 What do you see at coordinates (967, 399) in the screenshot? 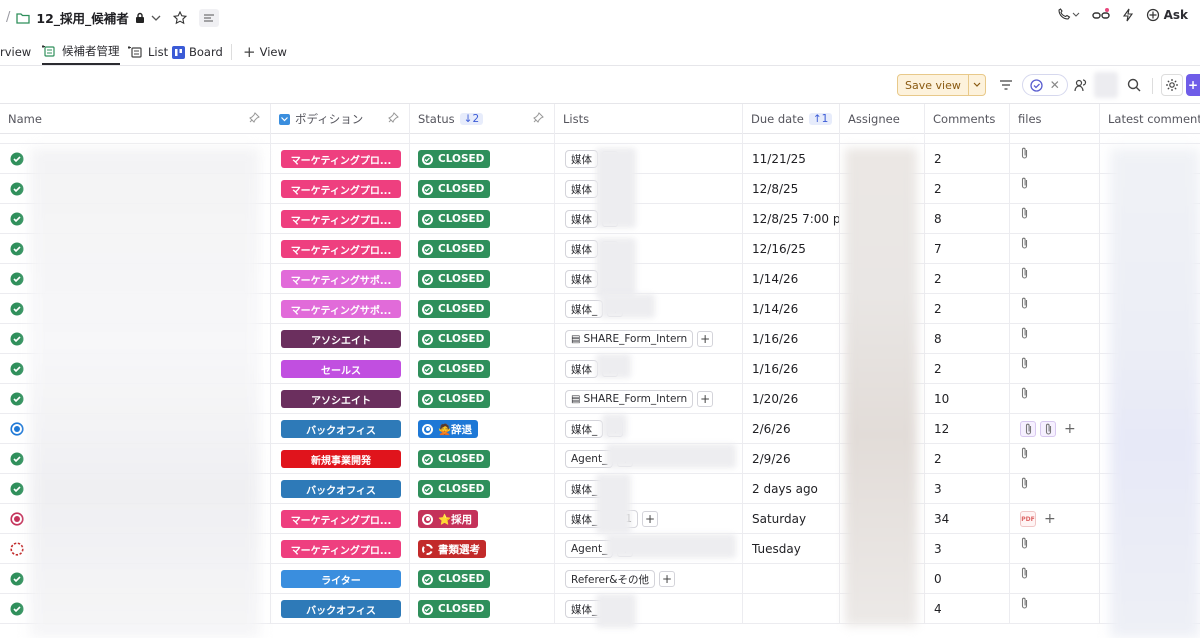
I see `cell-comments: 10` at bounding box center [967, 399].